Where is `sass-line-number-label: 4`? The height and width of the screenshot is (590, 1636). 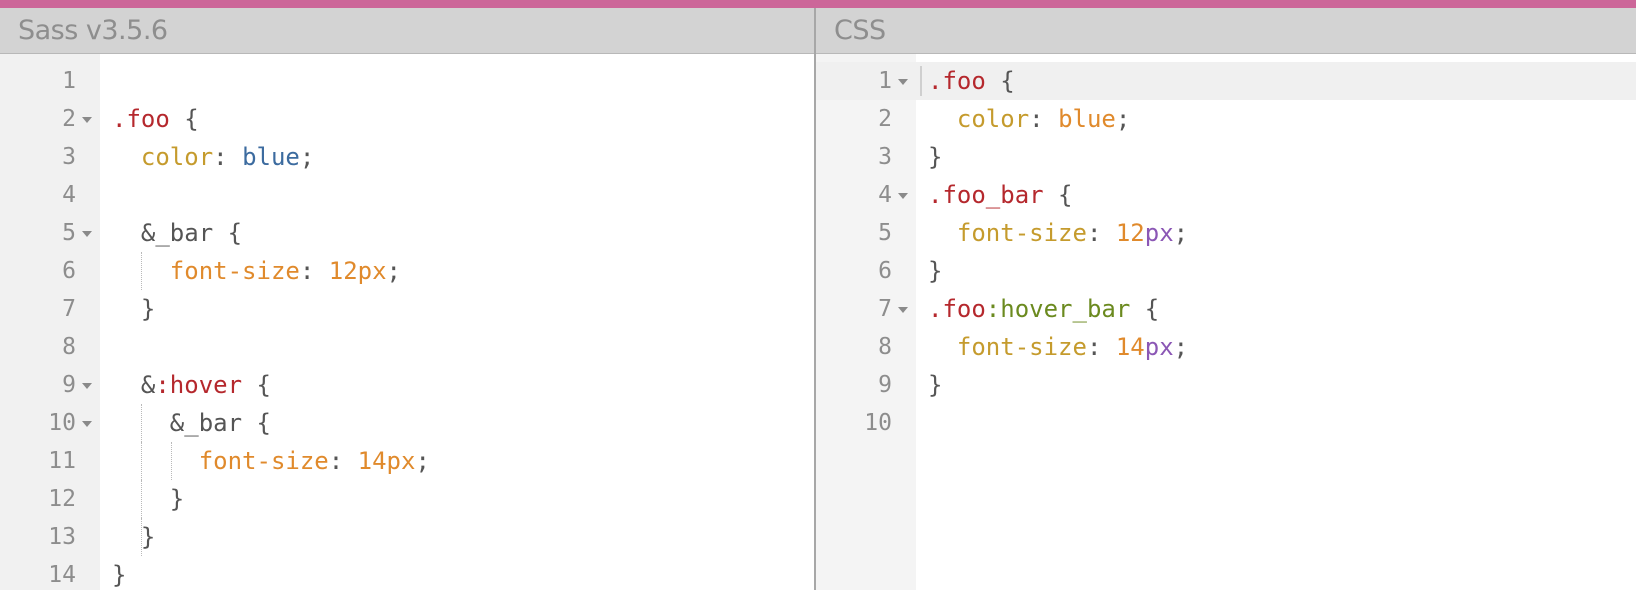 sass-line-number-label: 4 is located at coordinates (69, 195).